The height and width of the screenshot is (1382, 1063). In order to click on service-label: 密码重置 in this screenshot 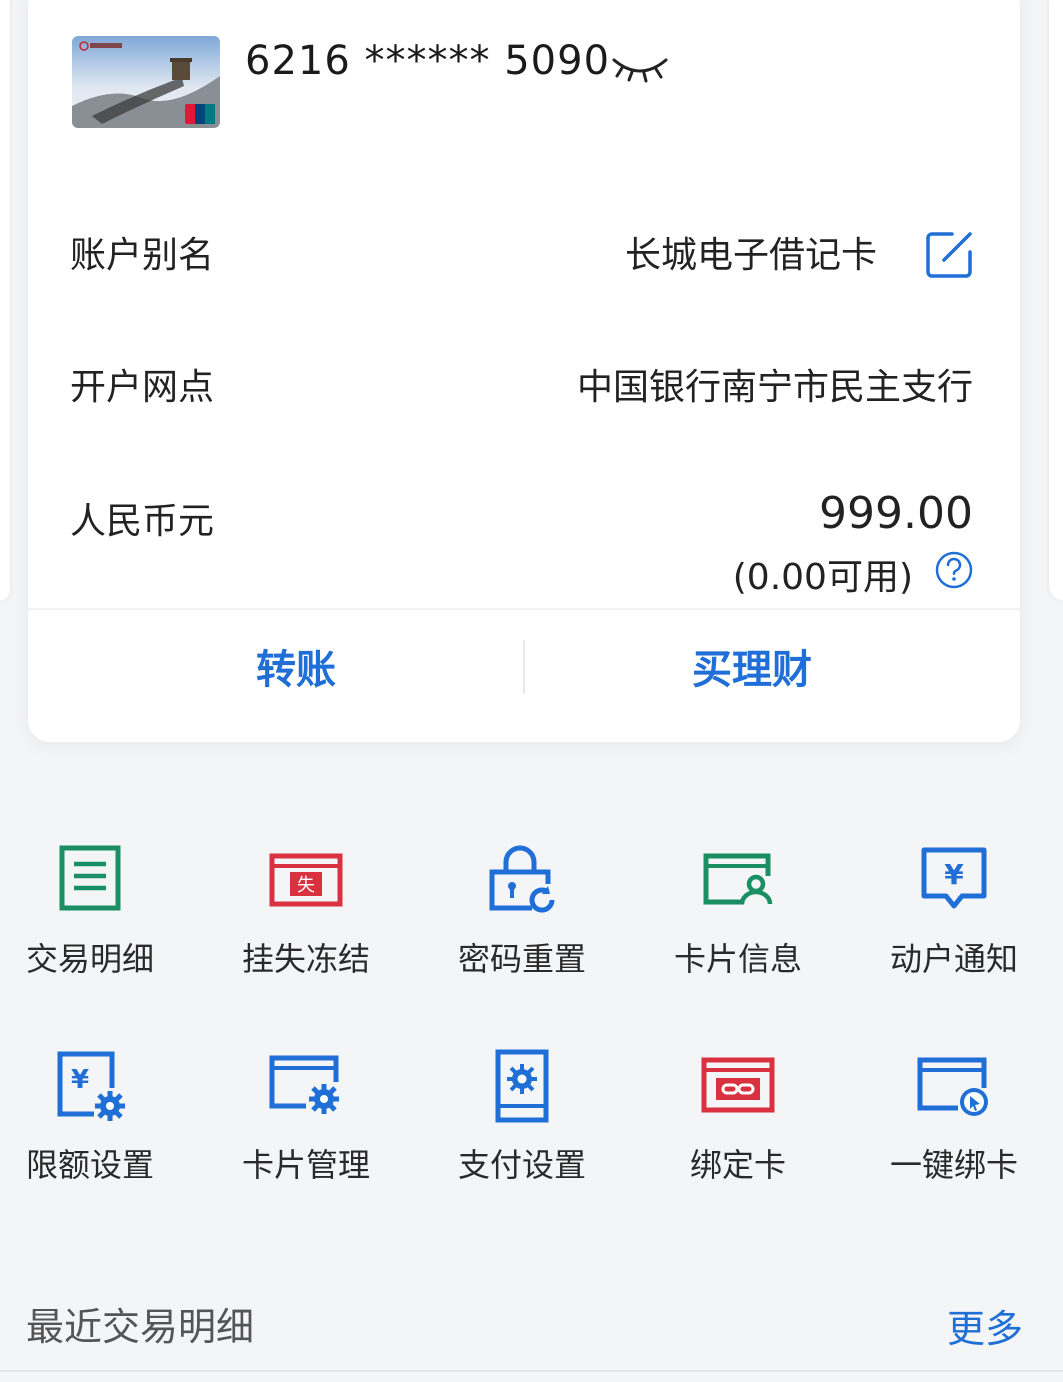, I will do `click(521, 959)`.